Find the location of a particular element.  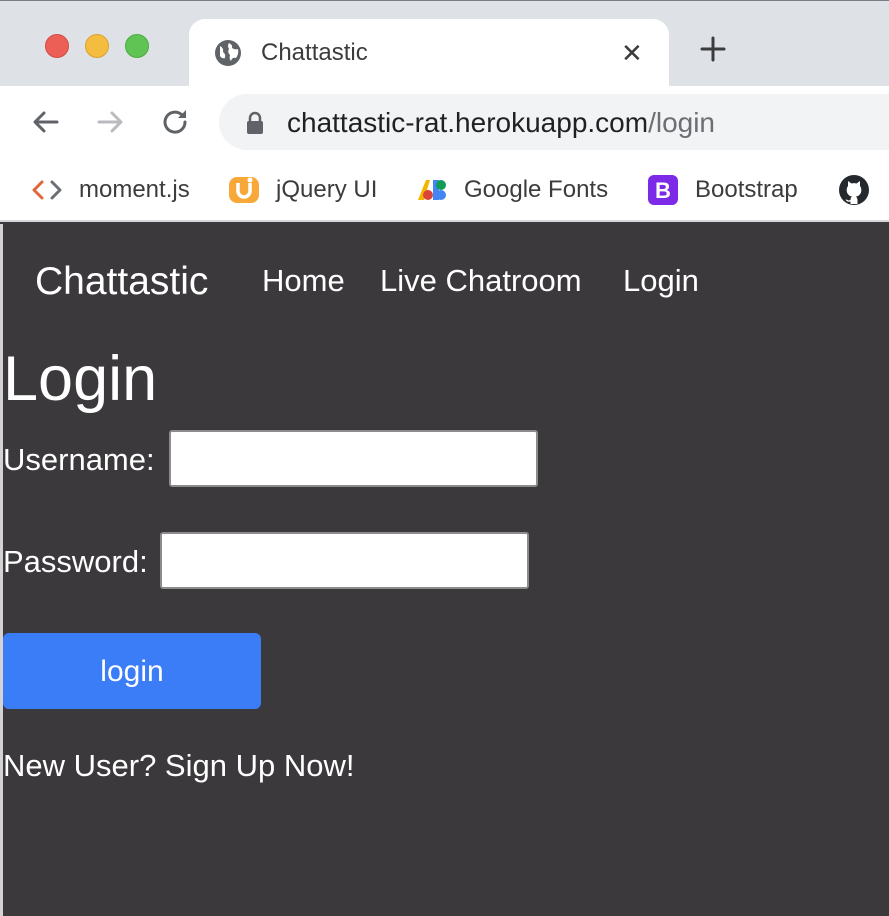

back-arrow-icon is located at coordinates (46, 122).